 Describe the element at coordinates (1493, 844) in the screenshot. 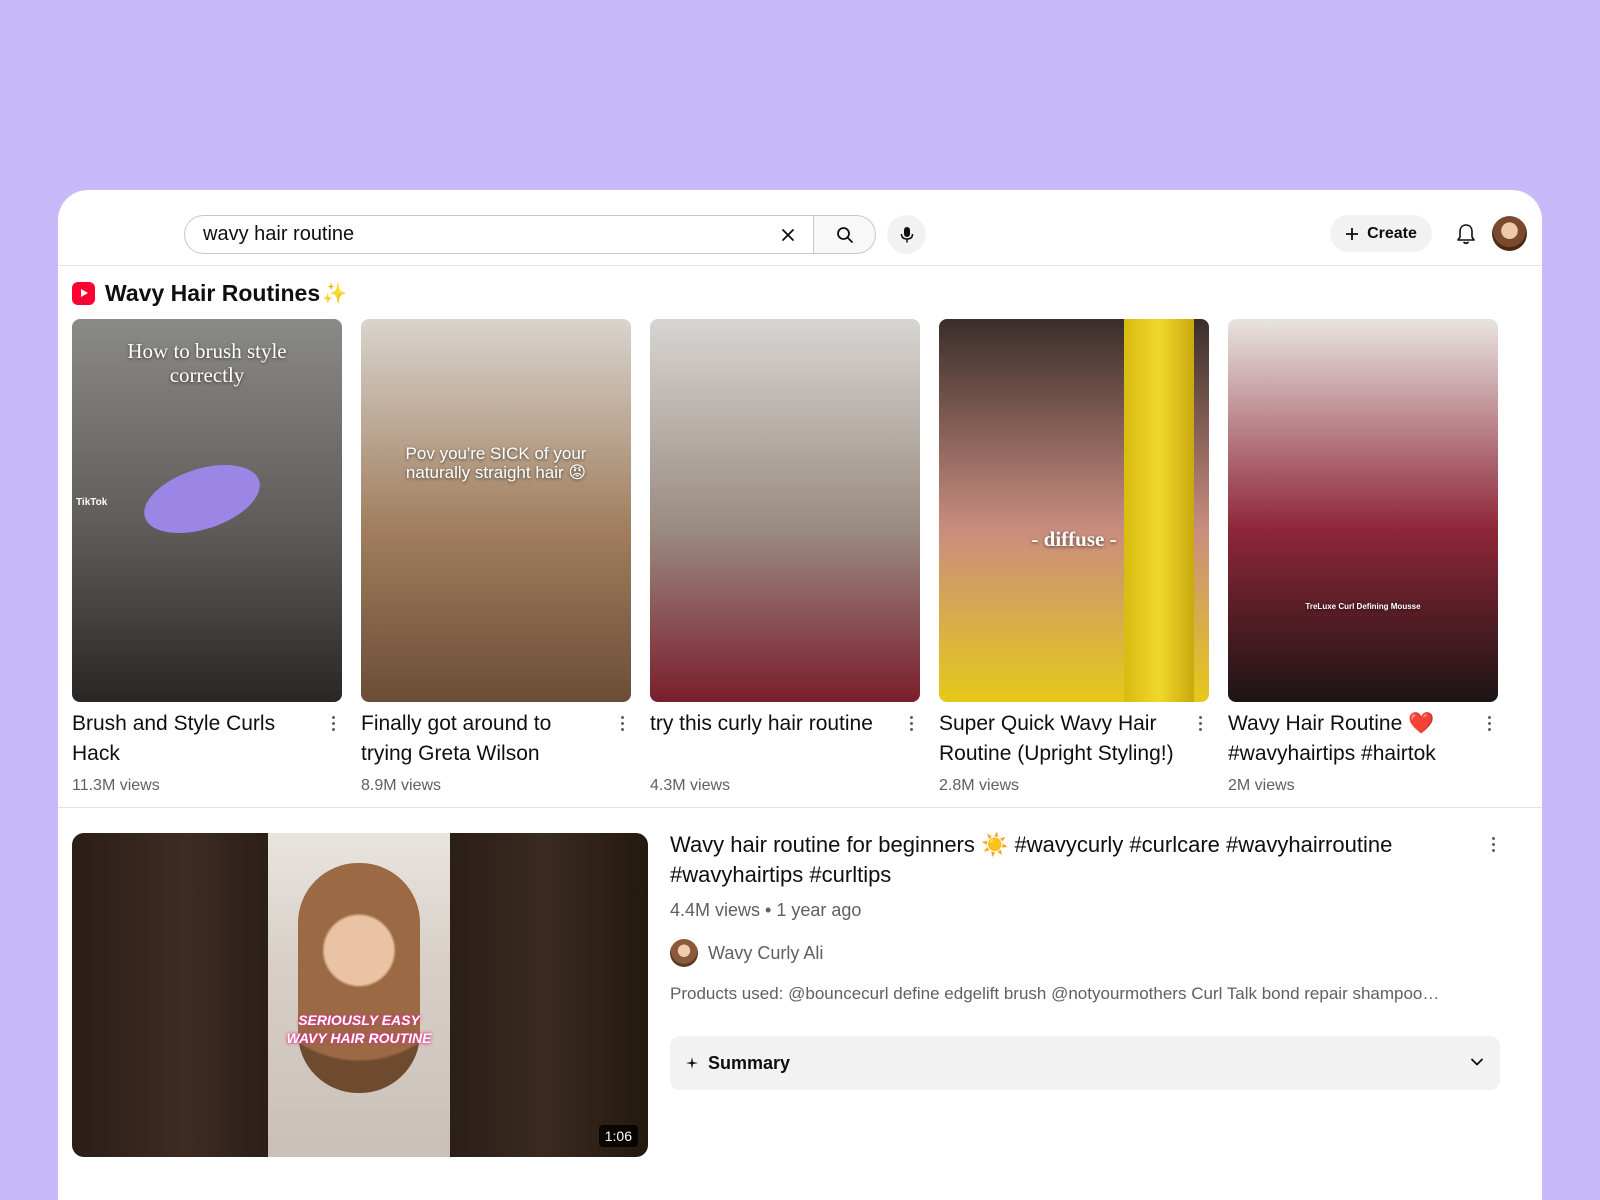

I see `video-more-options-button` at that location.